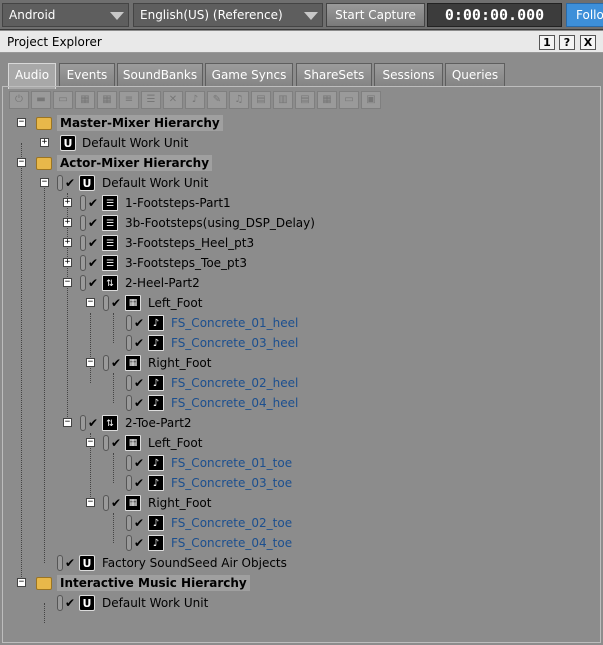 This screenshot has width=603, height=645. I want to click on tree-row-toe-part2: − ✔ ⇅ 2-Toe-Part2, so click(301, 423).